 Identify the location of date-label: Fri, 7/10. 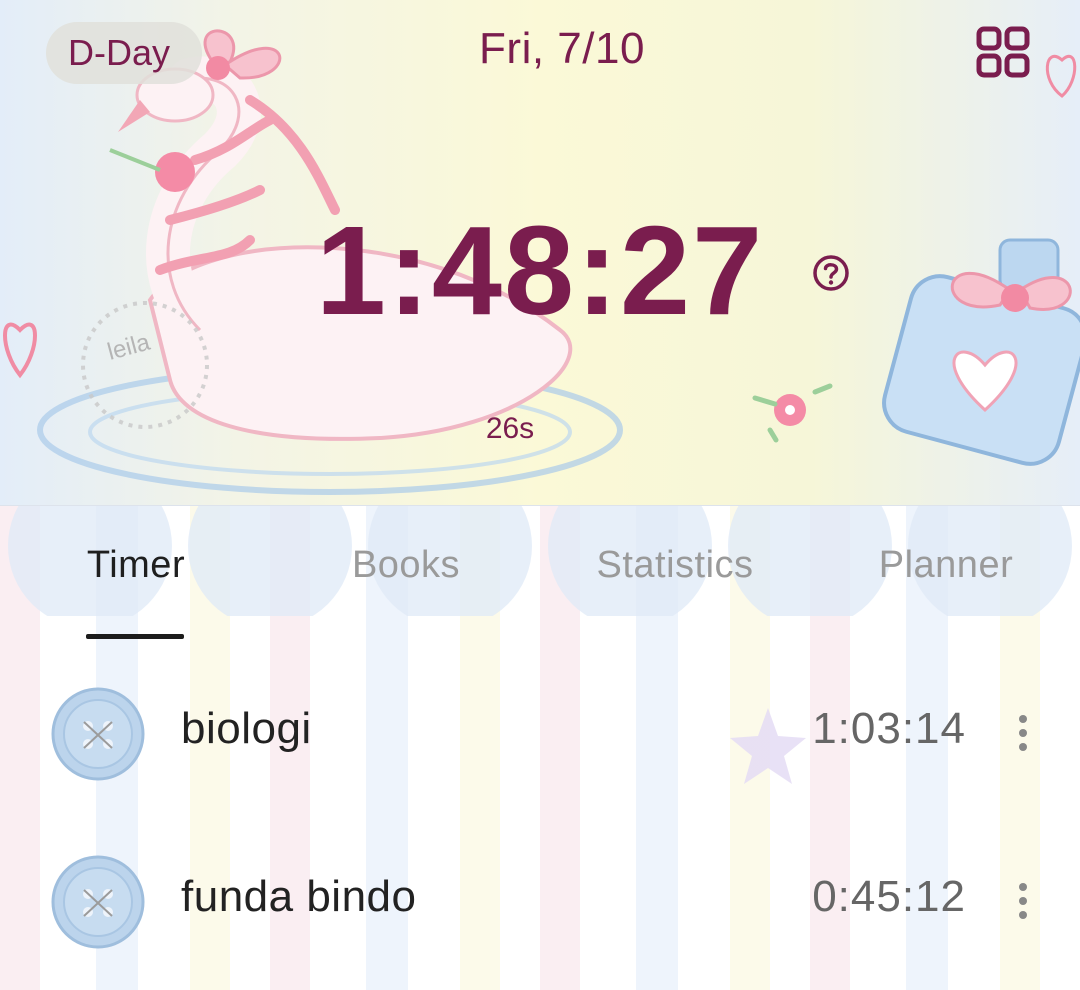
(562, 48).